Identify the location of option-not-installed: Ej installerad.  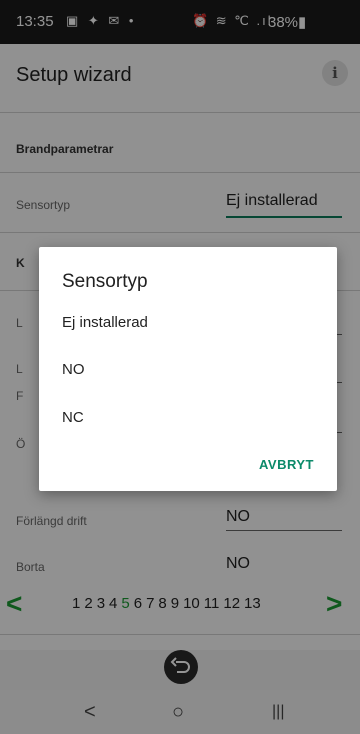
(105, 322).